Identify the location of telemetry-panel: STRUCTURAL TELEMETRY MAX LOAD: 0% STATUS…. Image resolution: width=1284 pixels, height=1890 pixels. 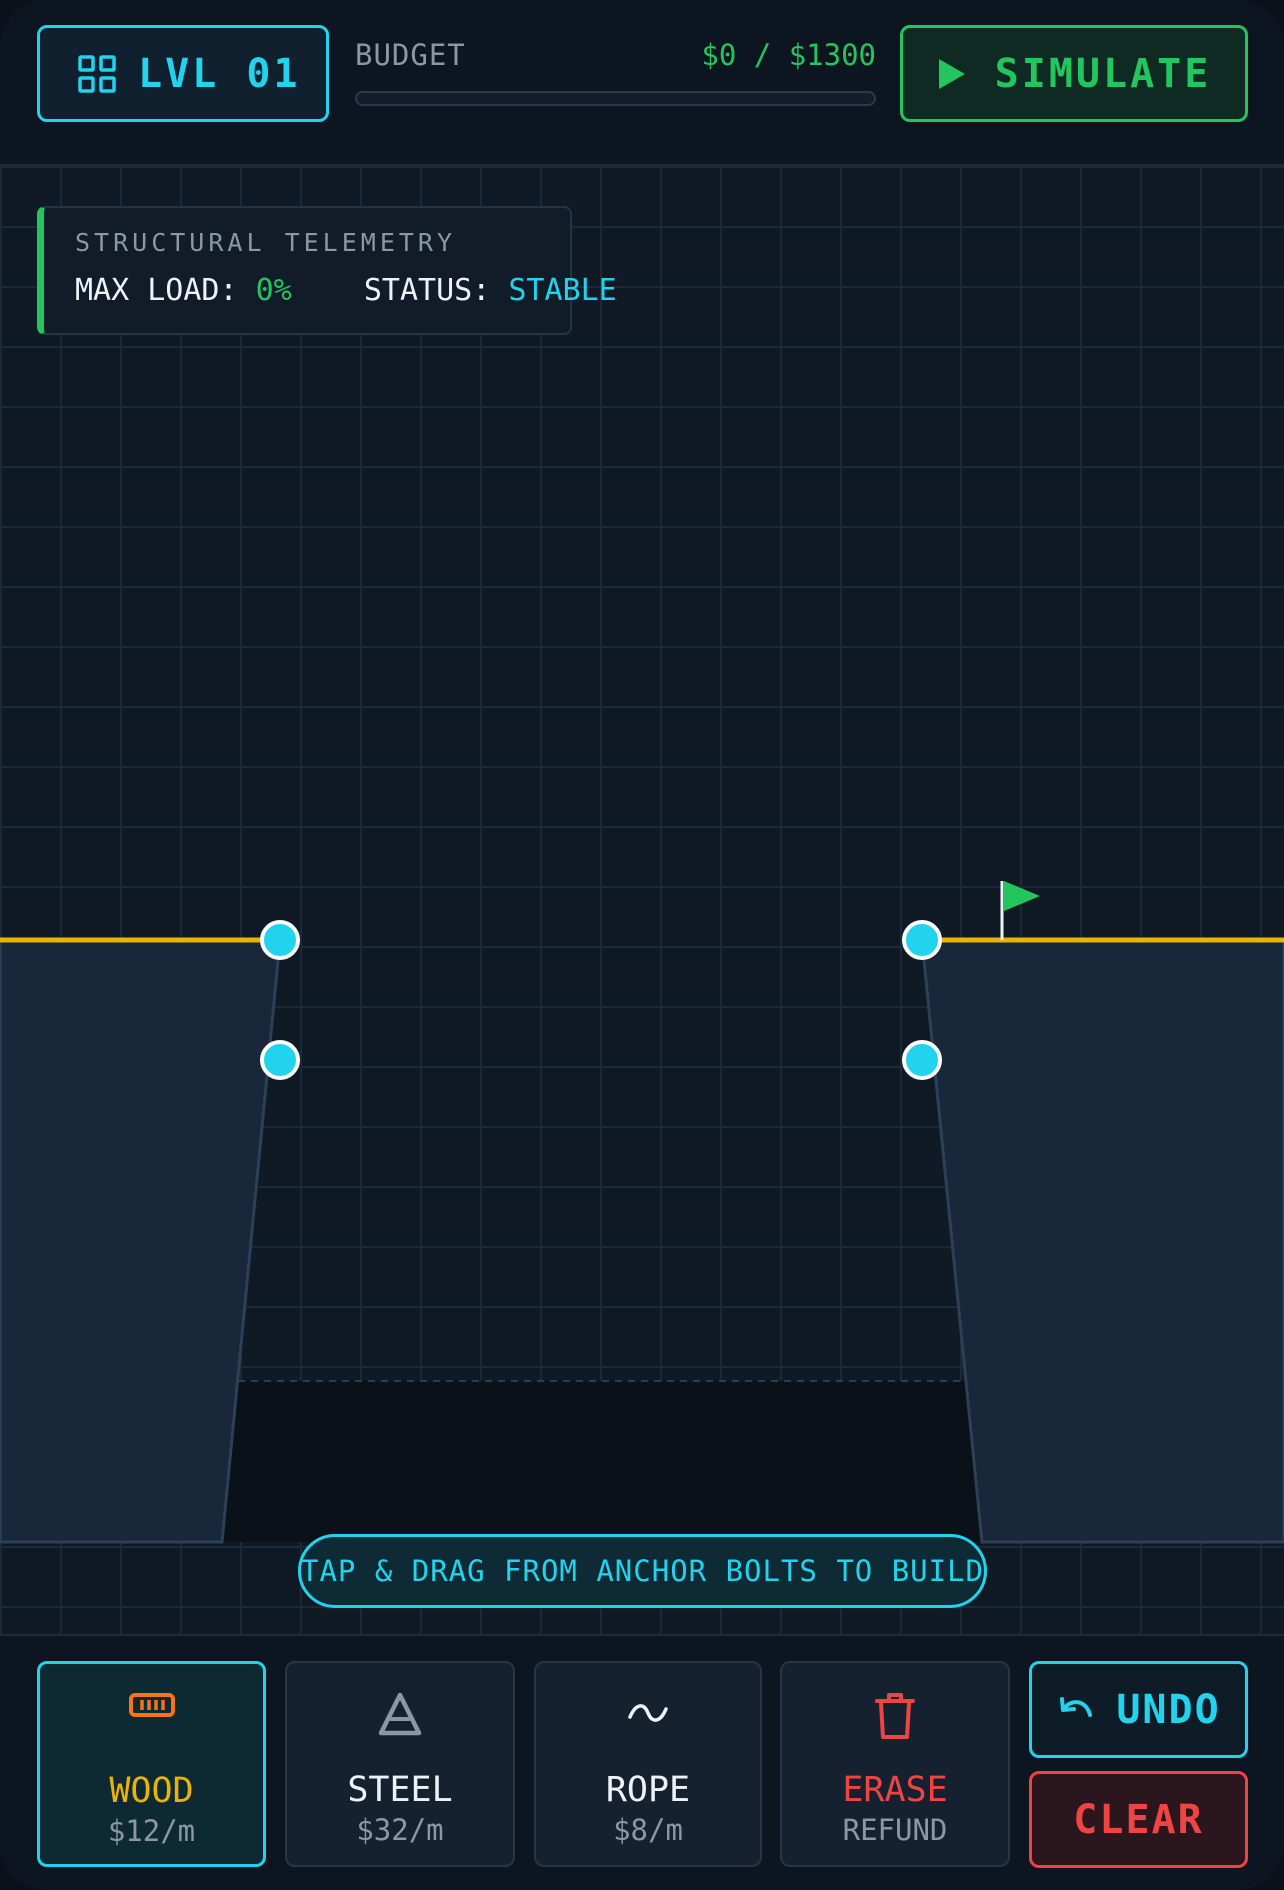
(327, 270).